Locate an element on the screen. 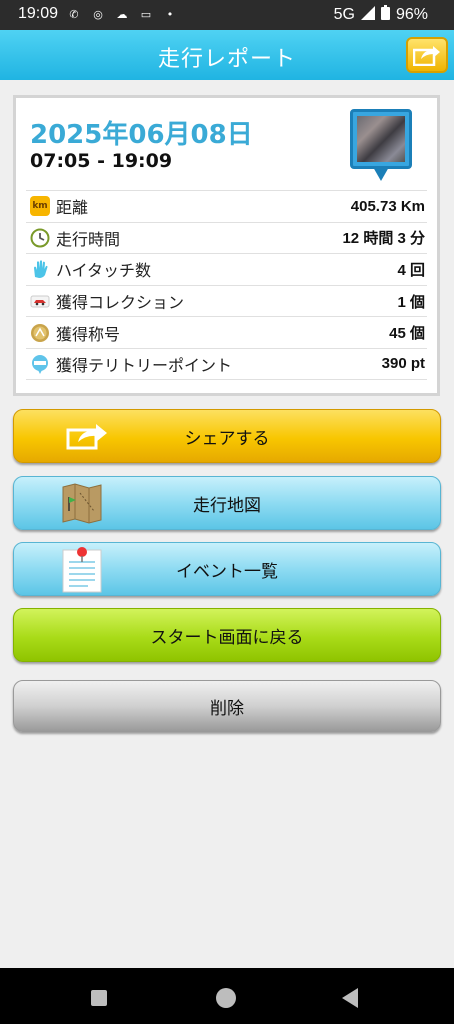 The image size is (454, 1024). delete-label: 削除 is located at coordinates (227, 708).